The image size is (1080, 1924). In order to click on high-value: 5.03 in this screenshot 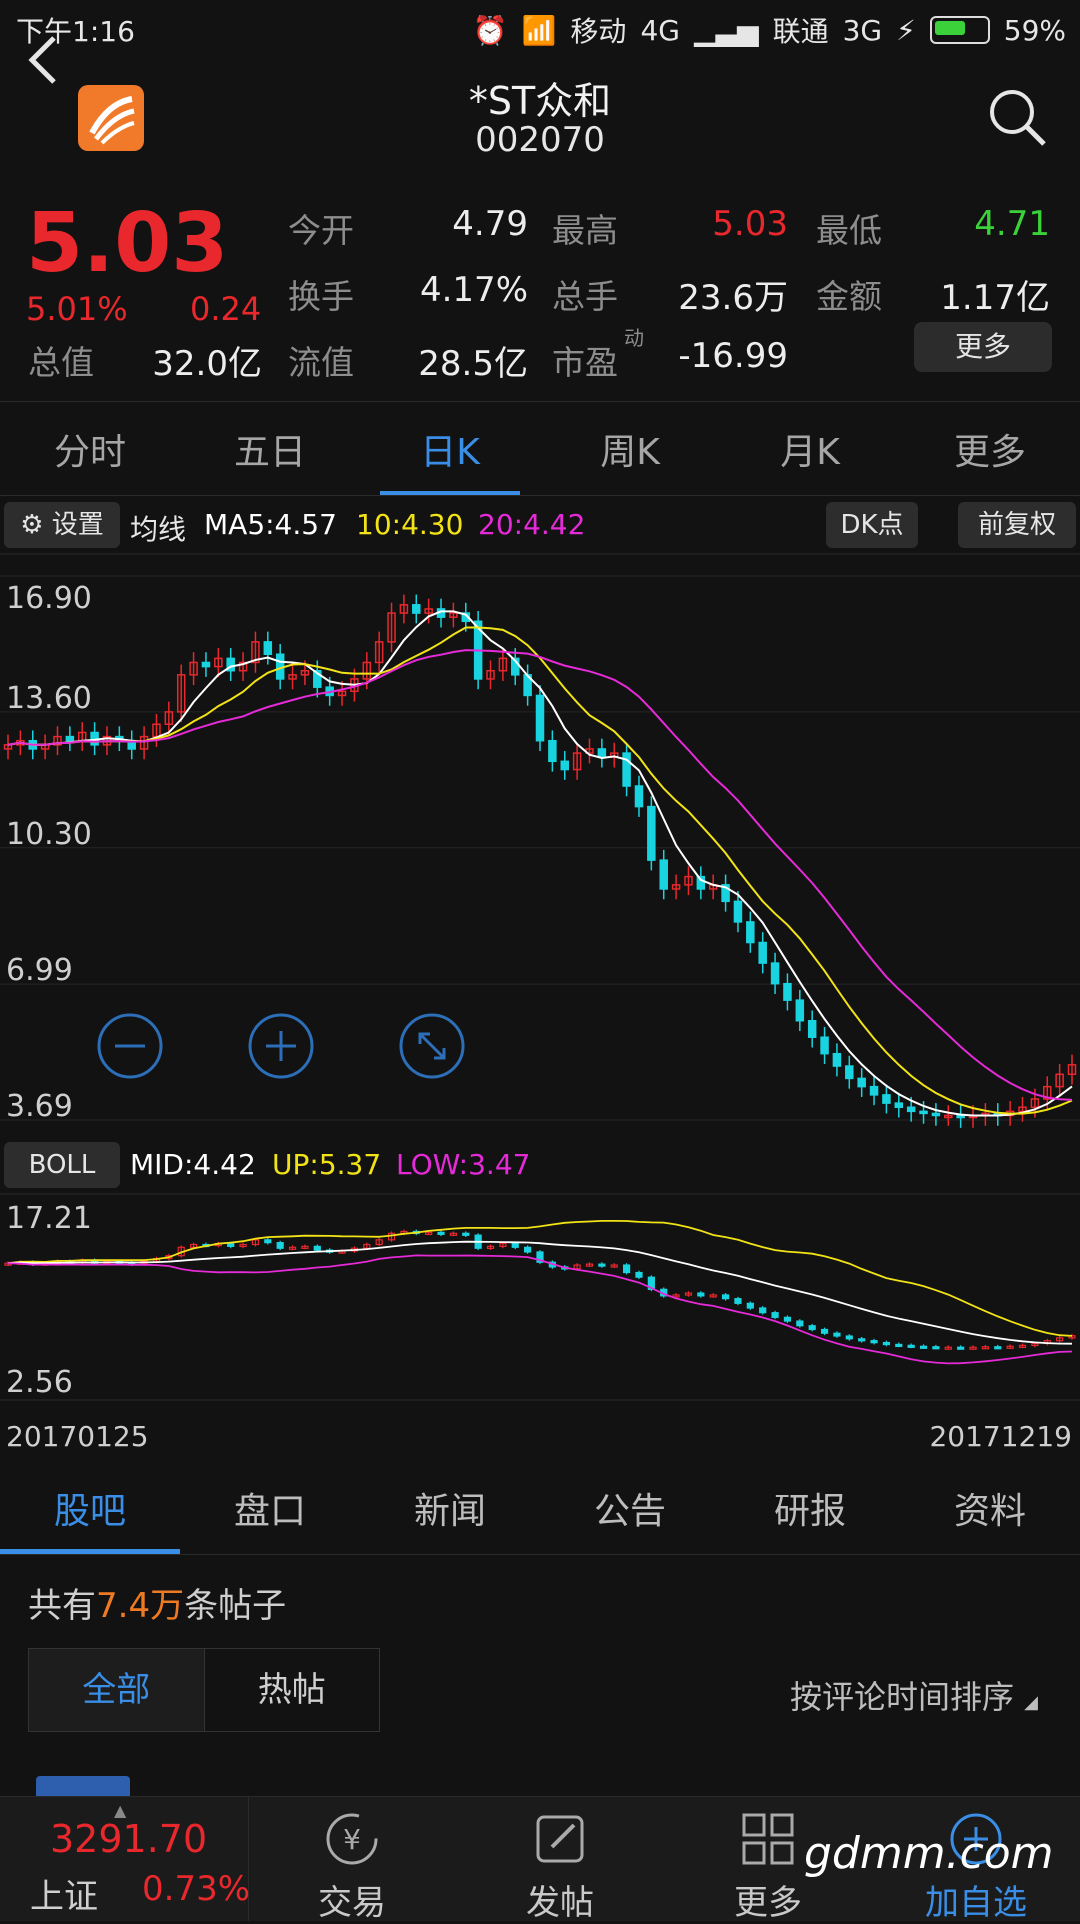, I will do `click(750, 224)`.